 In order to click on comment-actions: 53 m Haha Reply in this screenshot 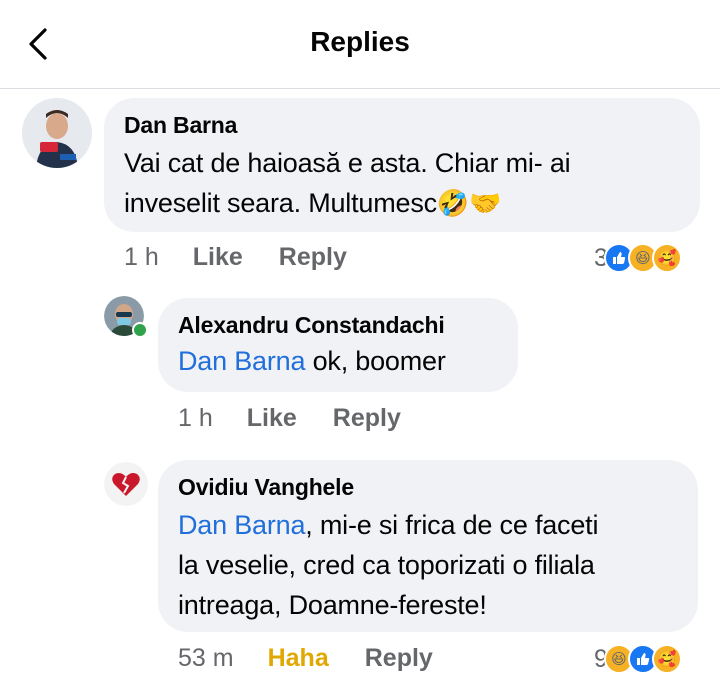, I will do `click(323, 658)`.